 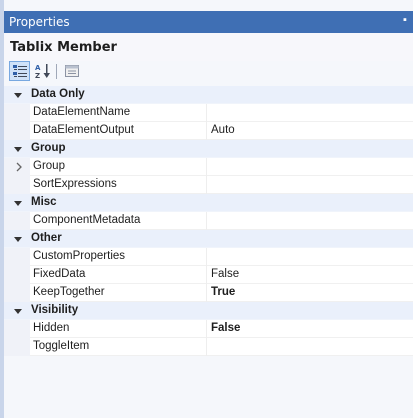 I want to click on property-row: DataElementName, so click(x=208, y=113).